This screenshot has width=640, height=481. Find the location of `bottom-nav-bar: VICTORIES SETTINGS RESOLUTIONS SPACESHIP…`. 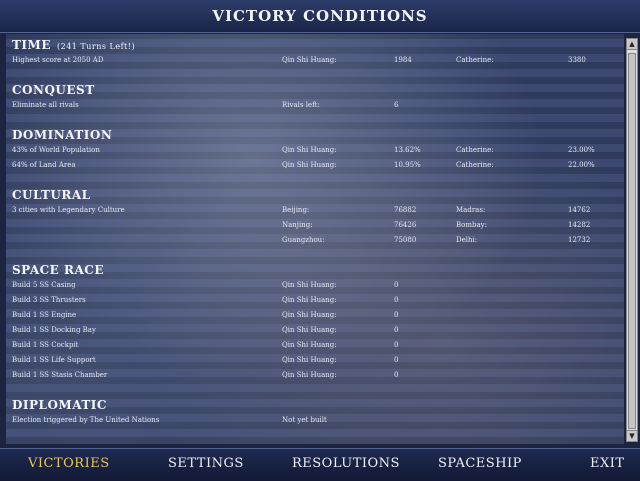

bottom-nav-bar: VICTORIES SETTINGS RESOLUTIONS SPACESHIP… is located at coordinates (320, 464).